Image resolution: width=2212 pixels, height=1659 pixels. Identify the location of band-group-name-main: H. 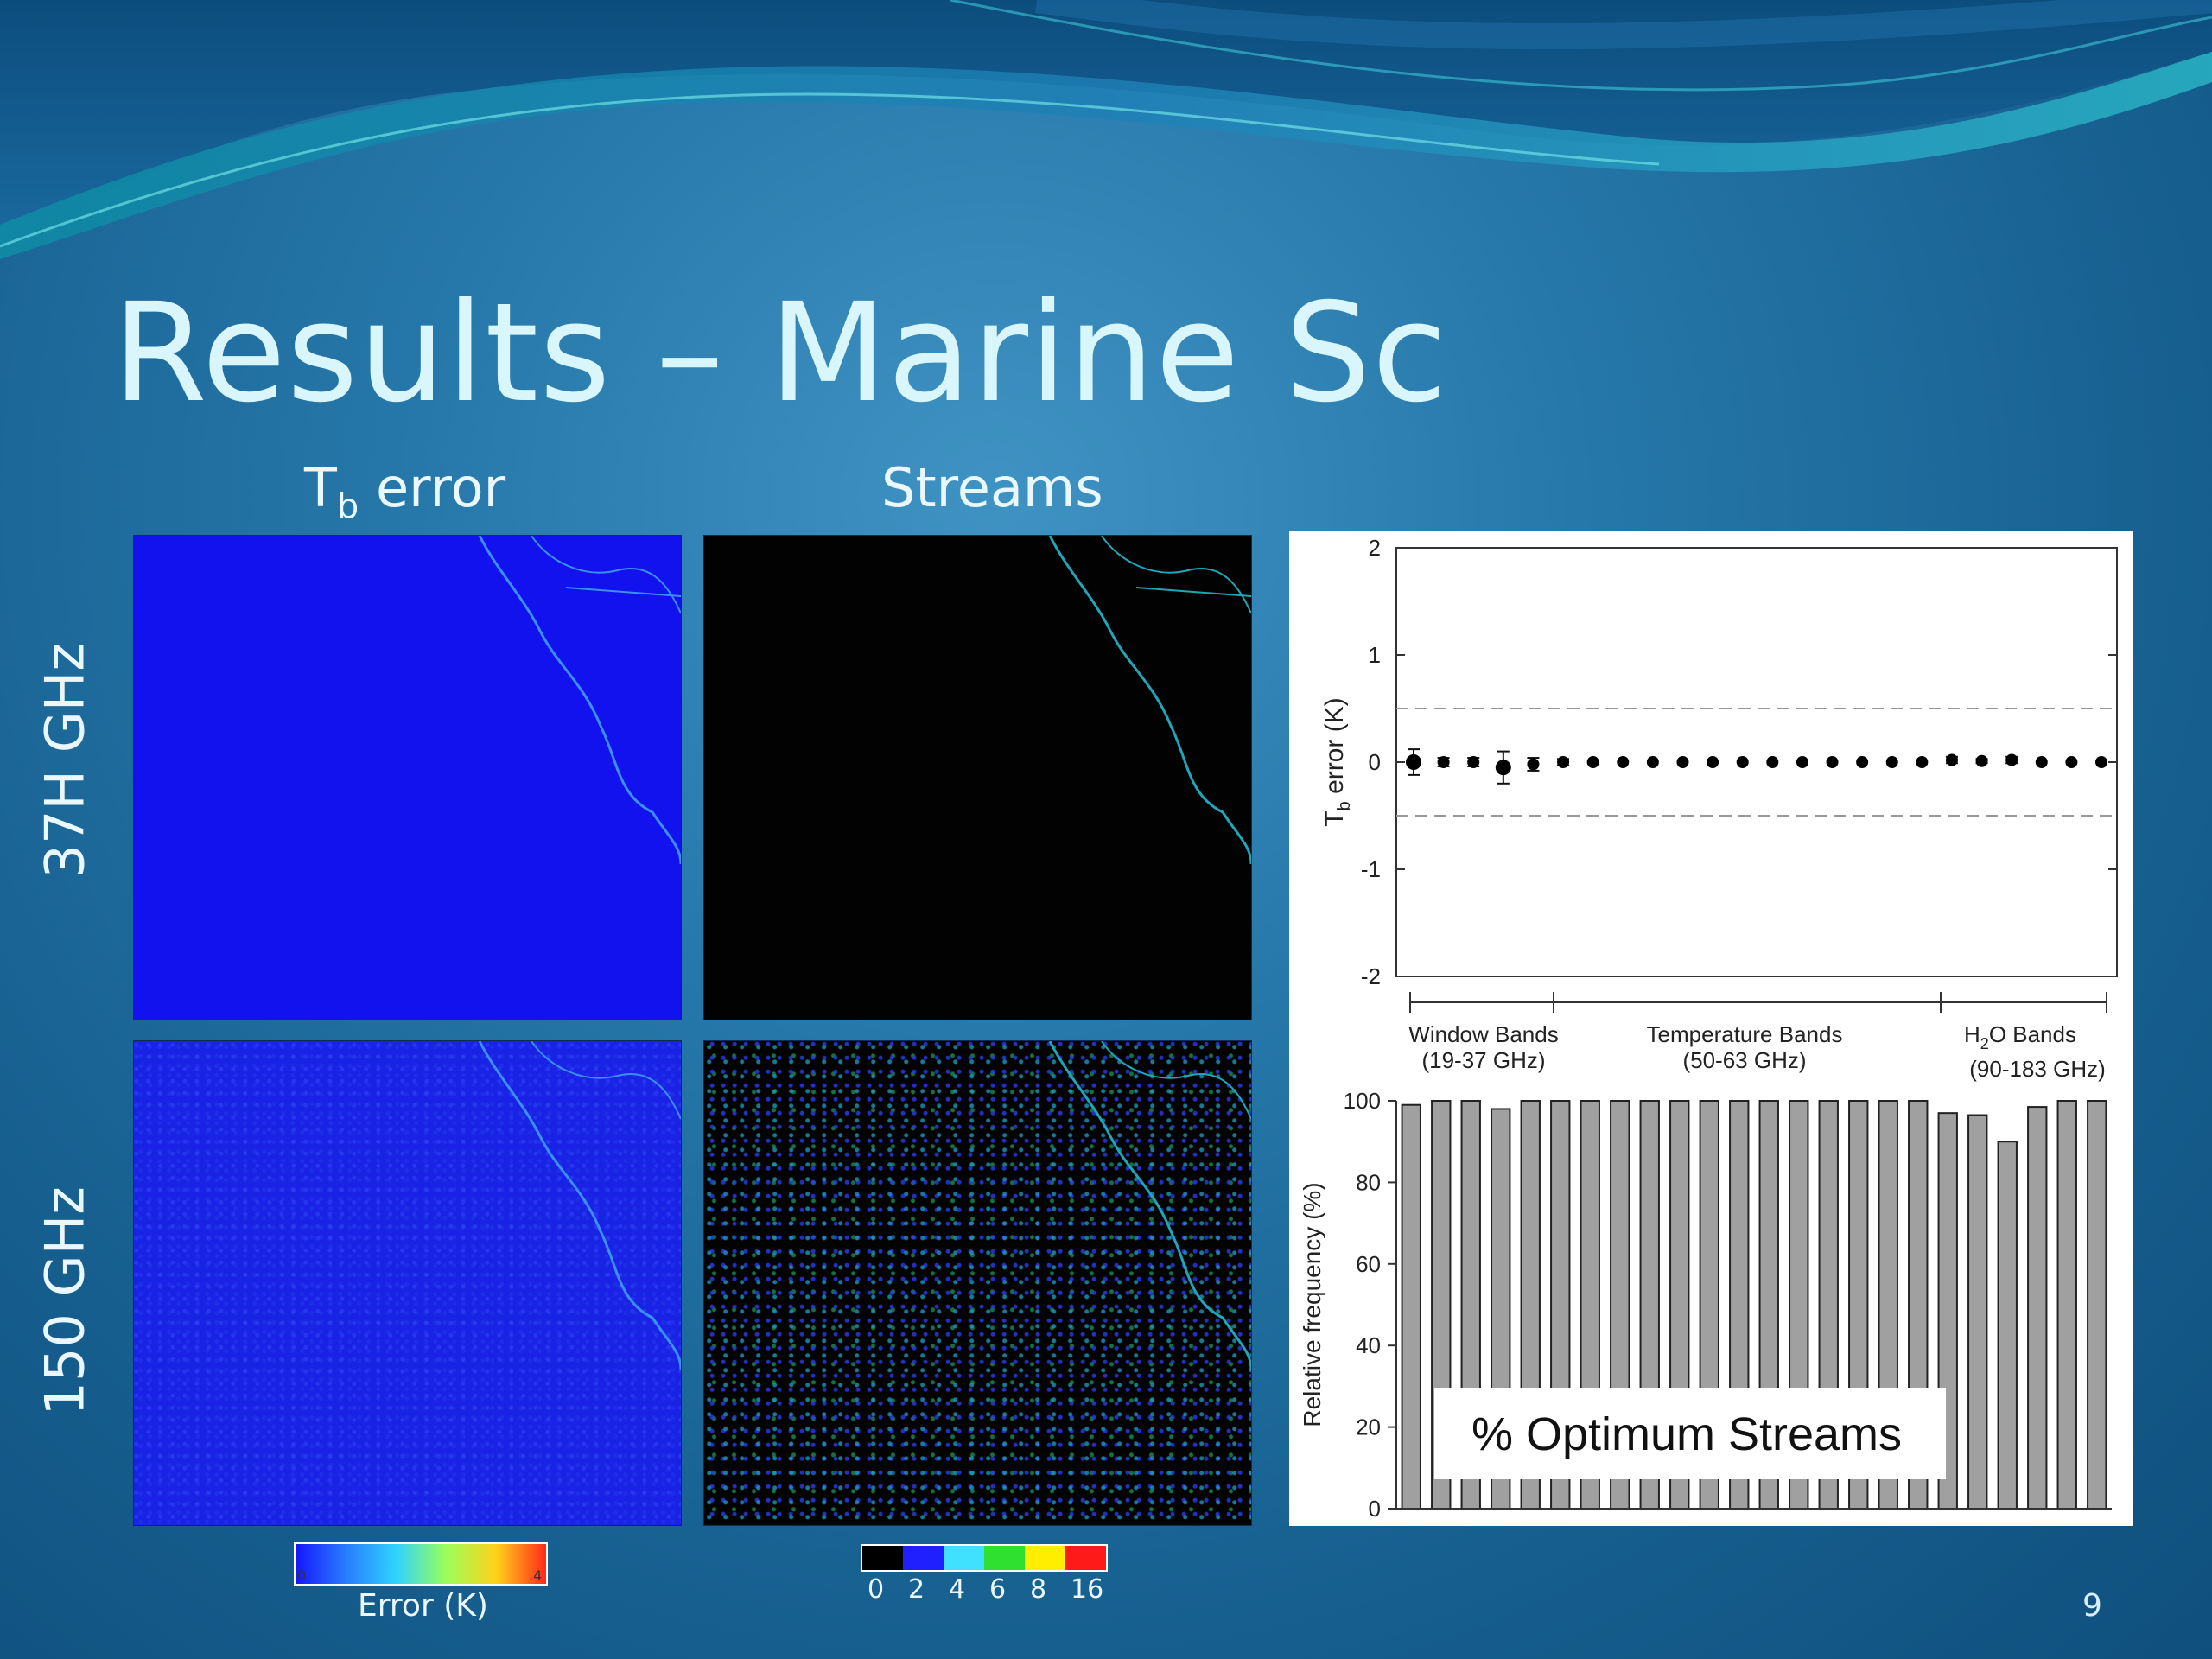
(1972, 1034).